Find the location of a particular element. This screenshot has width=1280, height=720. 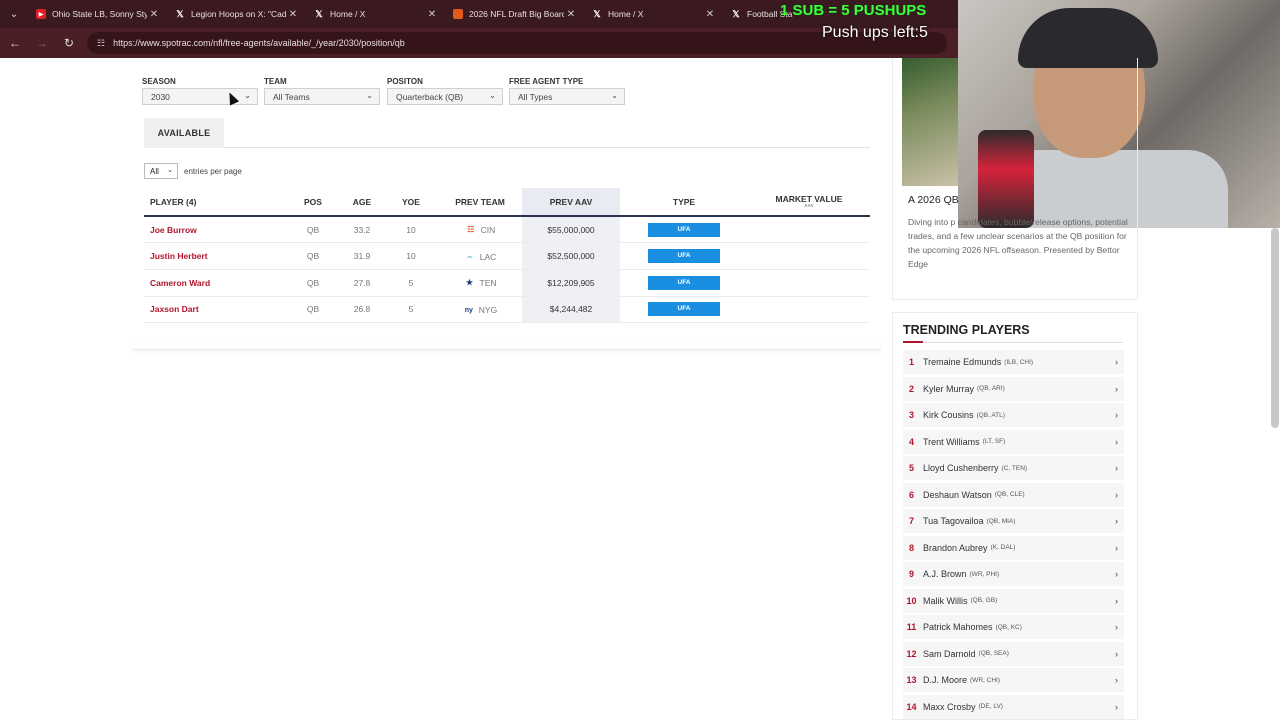

trending-player-row: 13 D.J. Moore (WR, CHI) › is located at coordinates (1013, 680).